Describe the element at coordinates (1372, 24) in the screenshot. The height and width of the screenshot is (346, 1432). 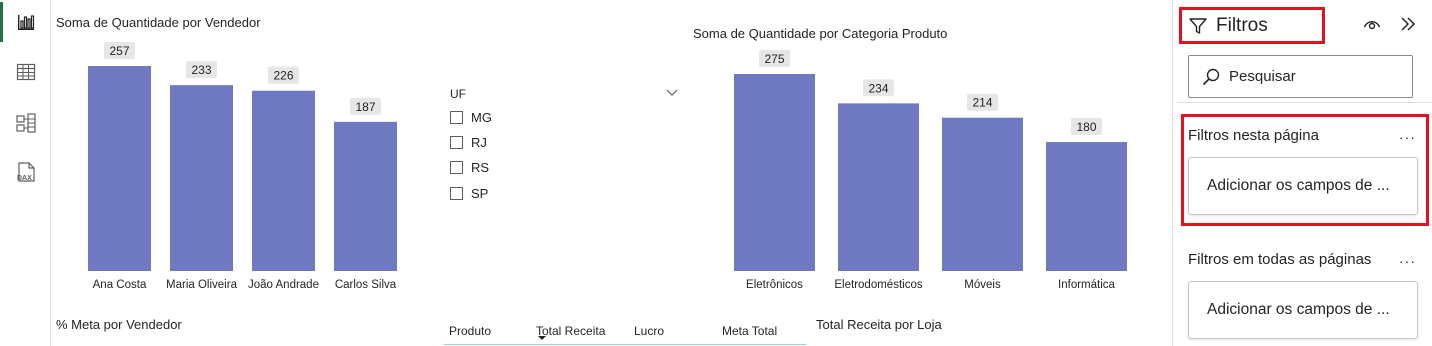
I see `eye-icon` at that location.